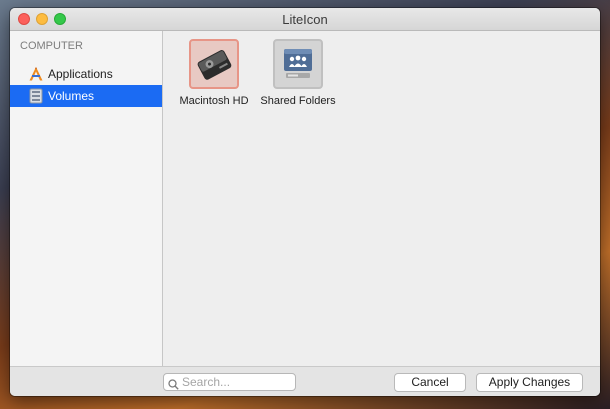 This screenshot has width=610, height=409. I want to click on sidebar-item-label: Applications, so click(80, 74).